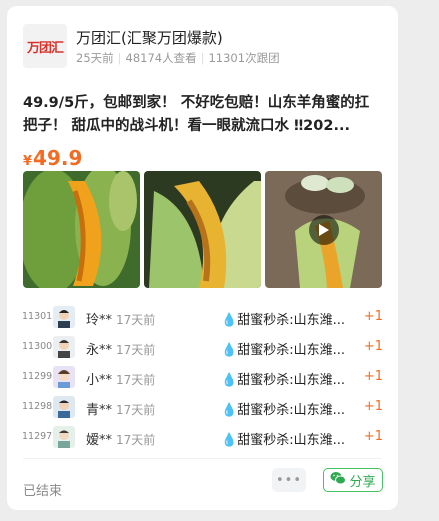 This screenshot has height=521, width=439. What do you see at coordinates (95, 58) in the screenshot?
I see `posted-time: 25天前` at bounding box center [95, 58].